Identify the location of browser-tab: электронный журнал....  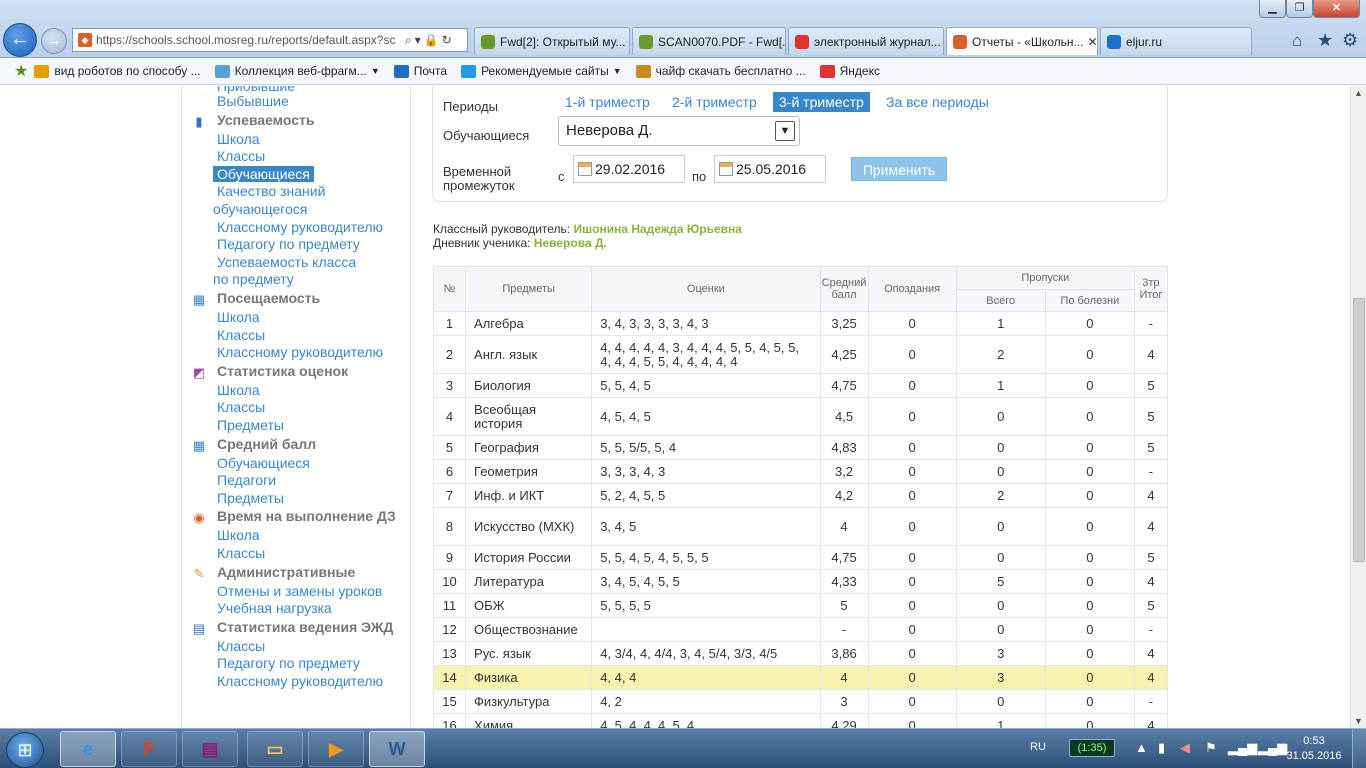
(866, 41).